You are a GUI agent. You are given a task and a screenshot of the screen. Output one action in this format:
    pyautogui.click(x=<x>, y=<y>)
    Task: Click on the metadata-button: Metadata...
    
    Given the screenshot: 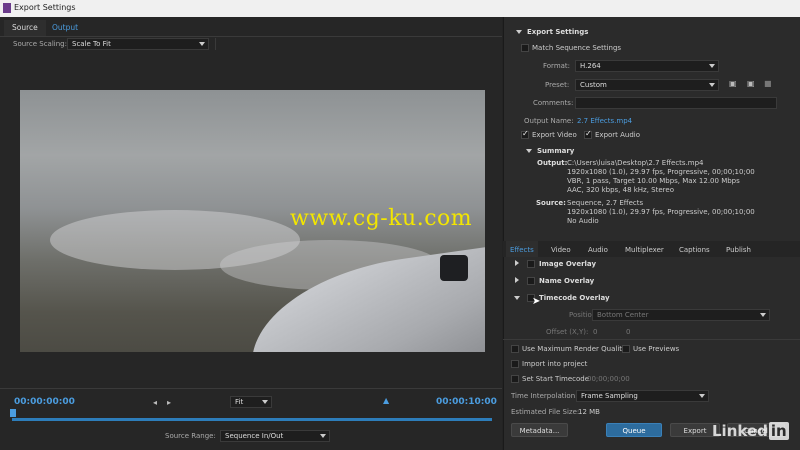 What is the action you would take?
    pyautogui.click(x=539, y=430)
    